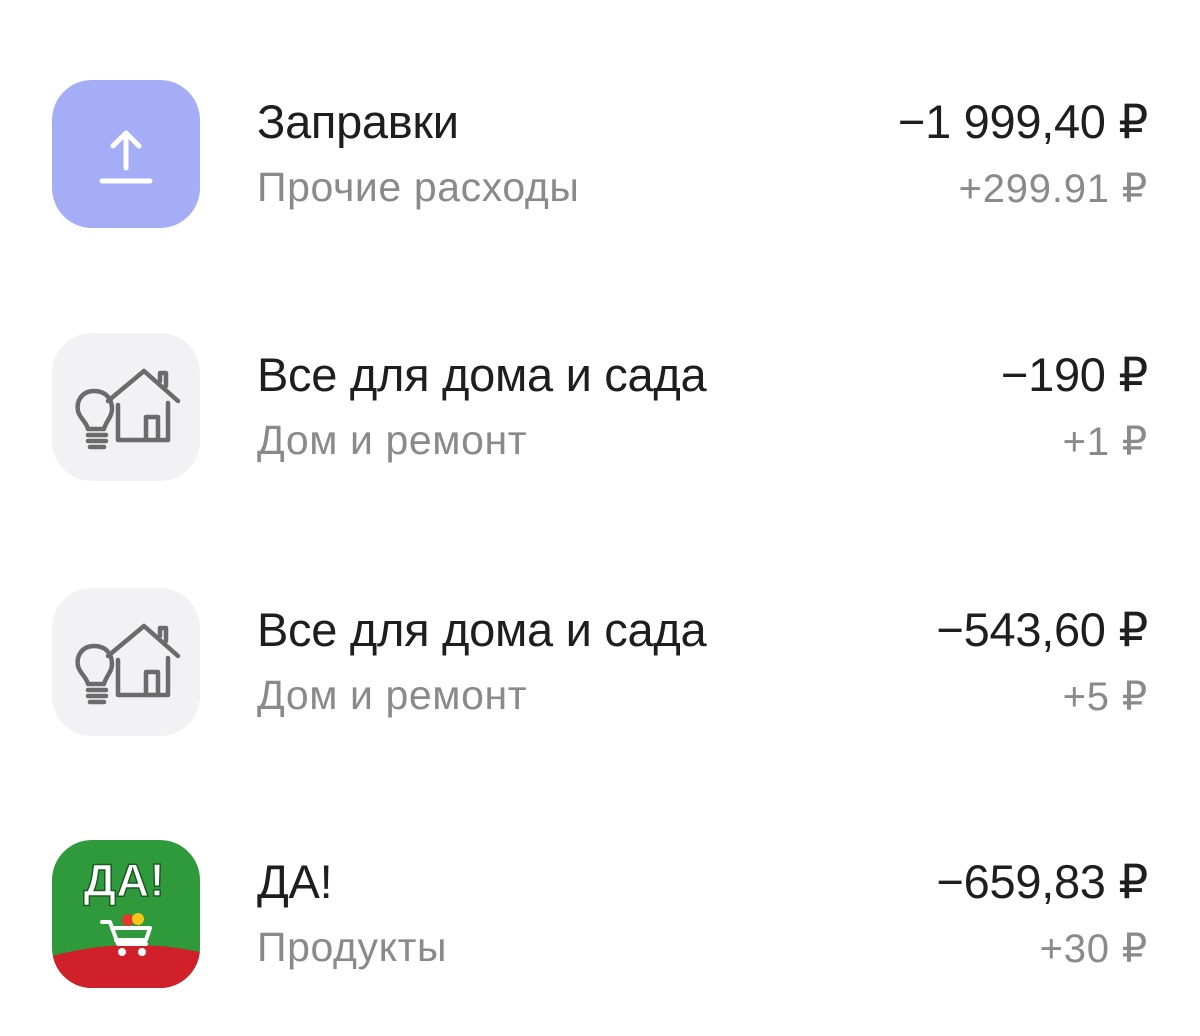  What do you see at coordinates (1053, 189) in the screenshot?
I see `transaction-cashback: +299.91 ₽` at bounding box center [1053, 189].